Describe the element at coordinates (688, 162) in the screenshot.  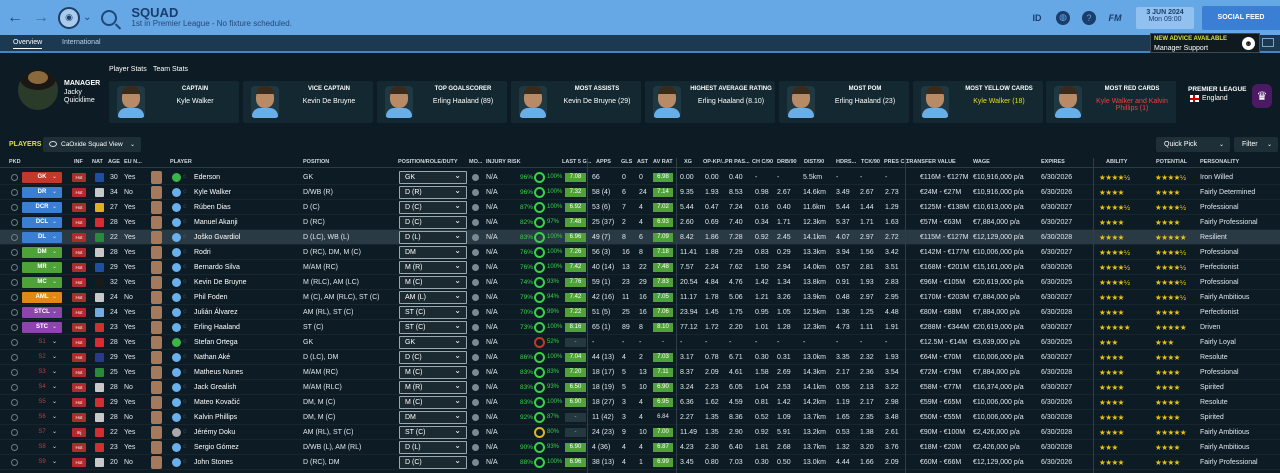
I see `column-header: XG` at that location.